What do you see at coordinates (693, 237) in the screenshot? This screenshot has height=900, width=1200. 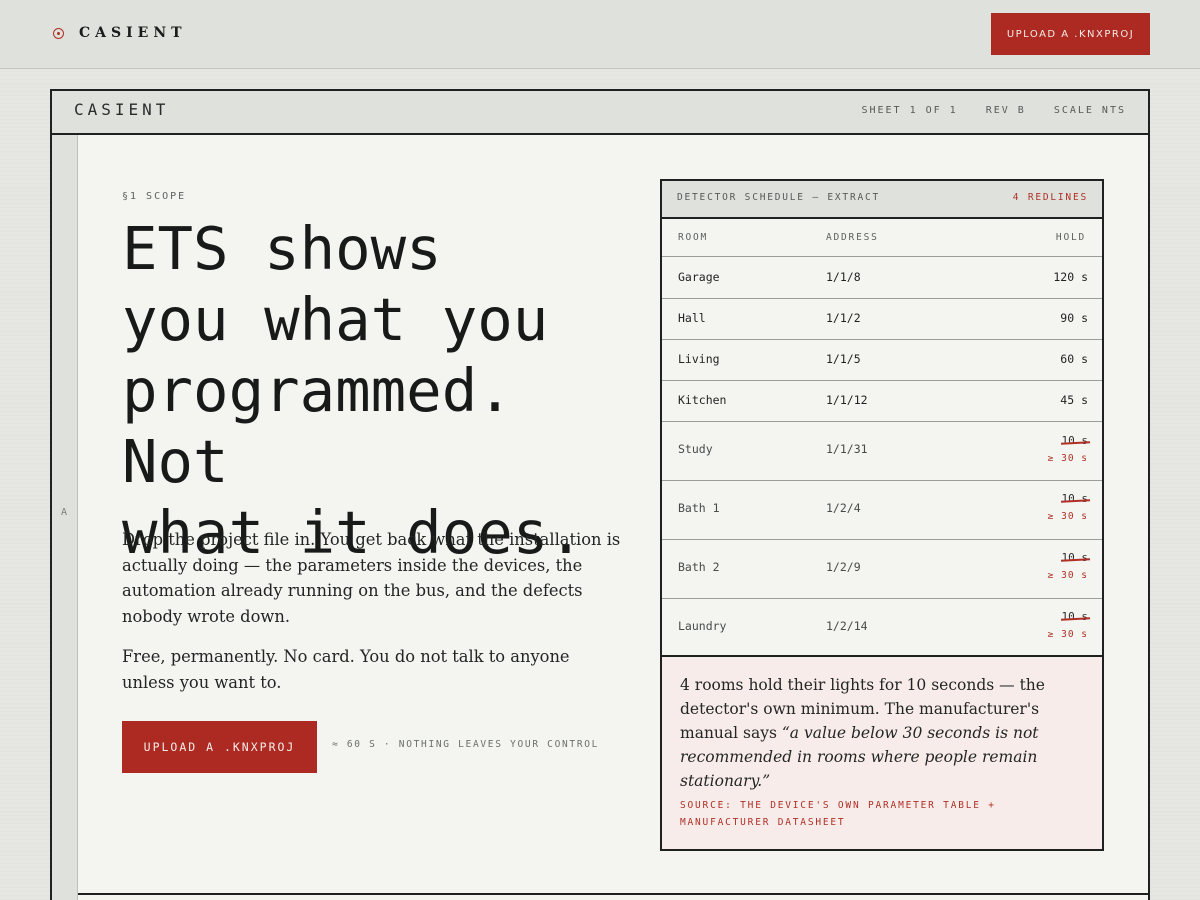 I see `column-header-room: ROOM` at bounding box center [693, 237].